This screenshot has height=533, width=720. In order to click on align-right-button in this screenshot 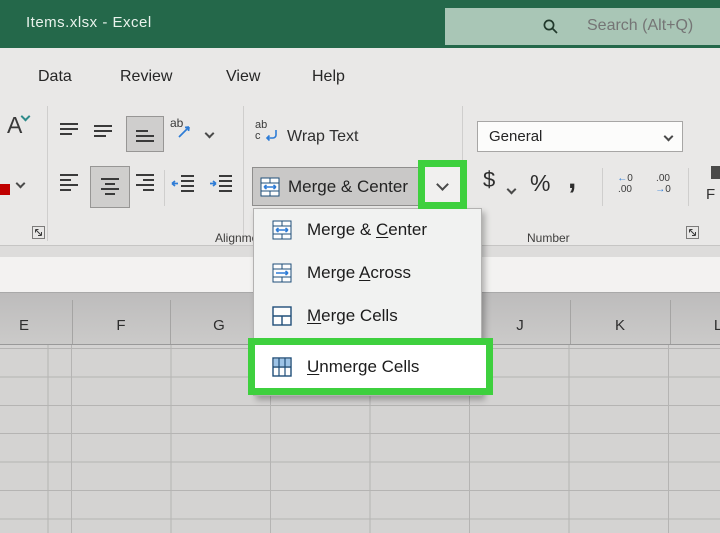, I will do `click(145, 183)`.